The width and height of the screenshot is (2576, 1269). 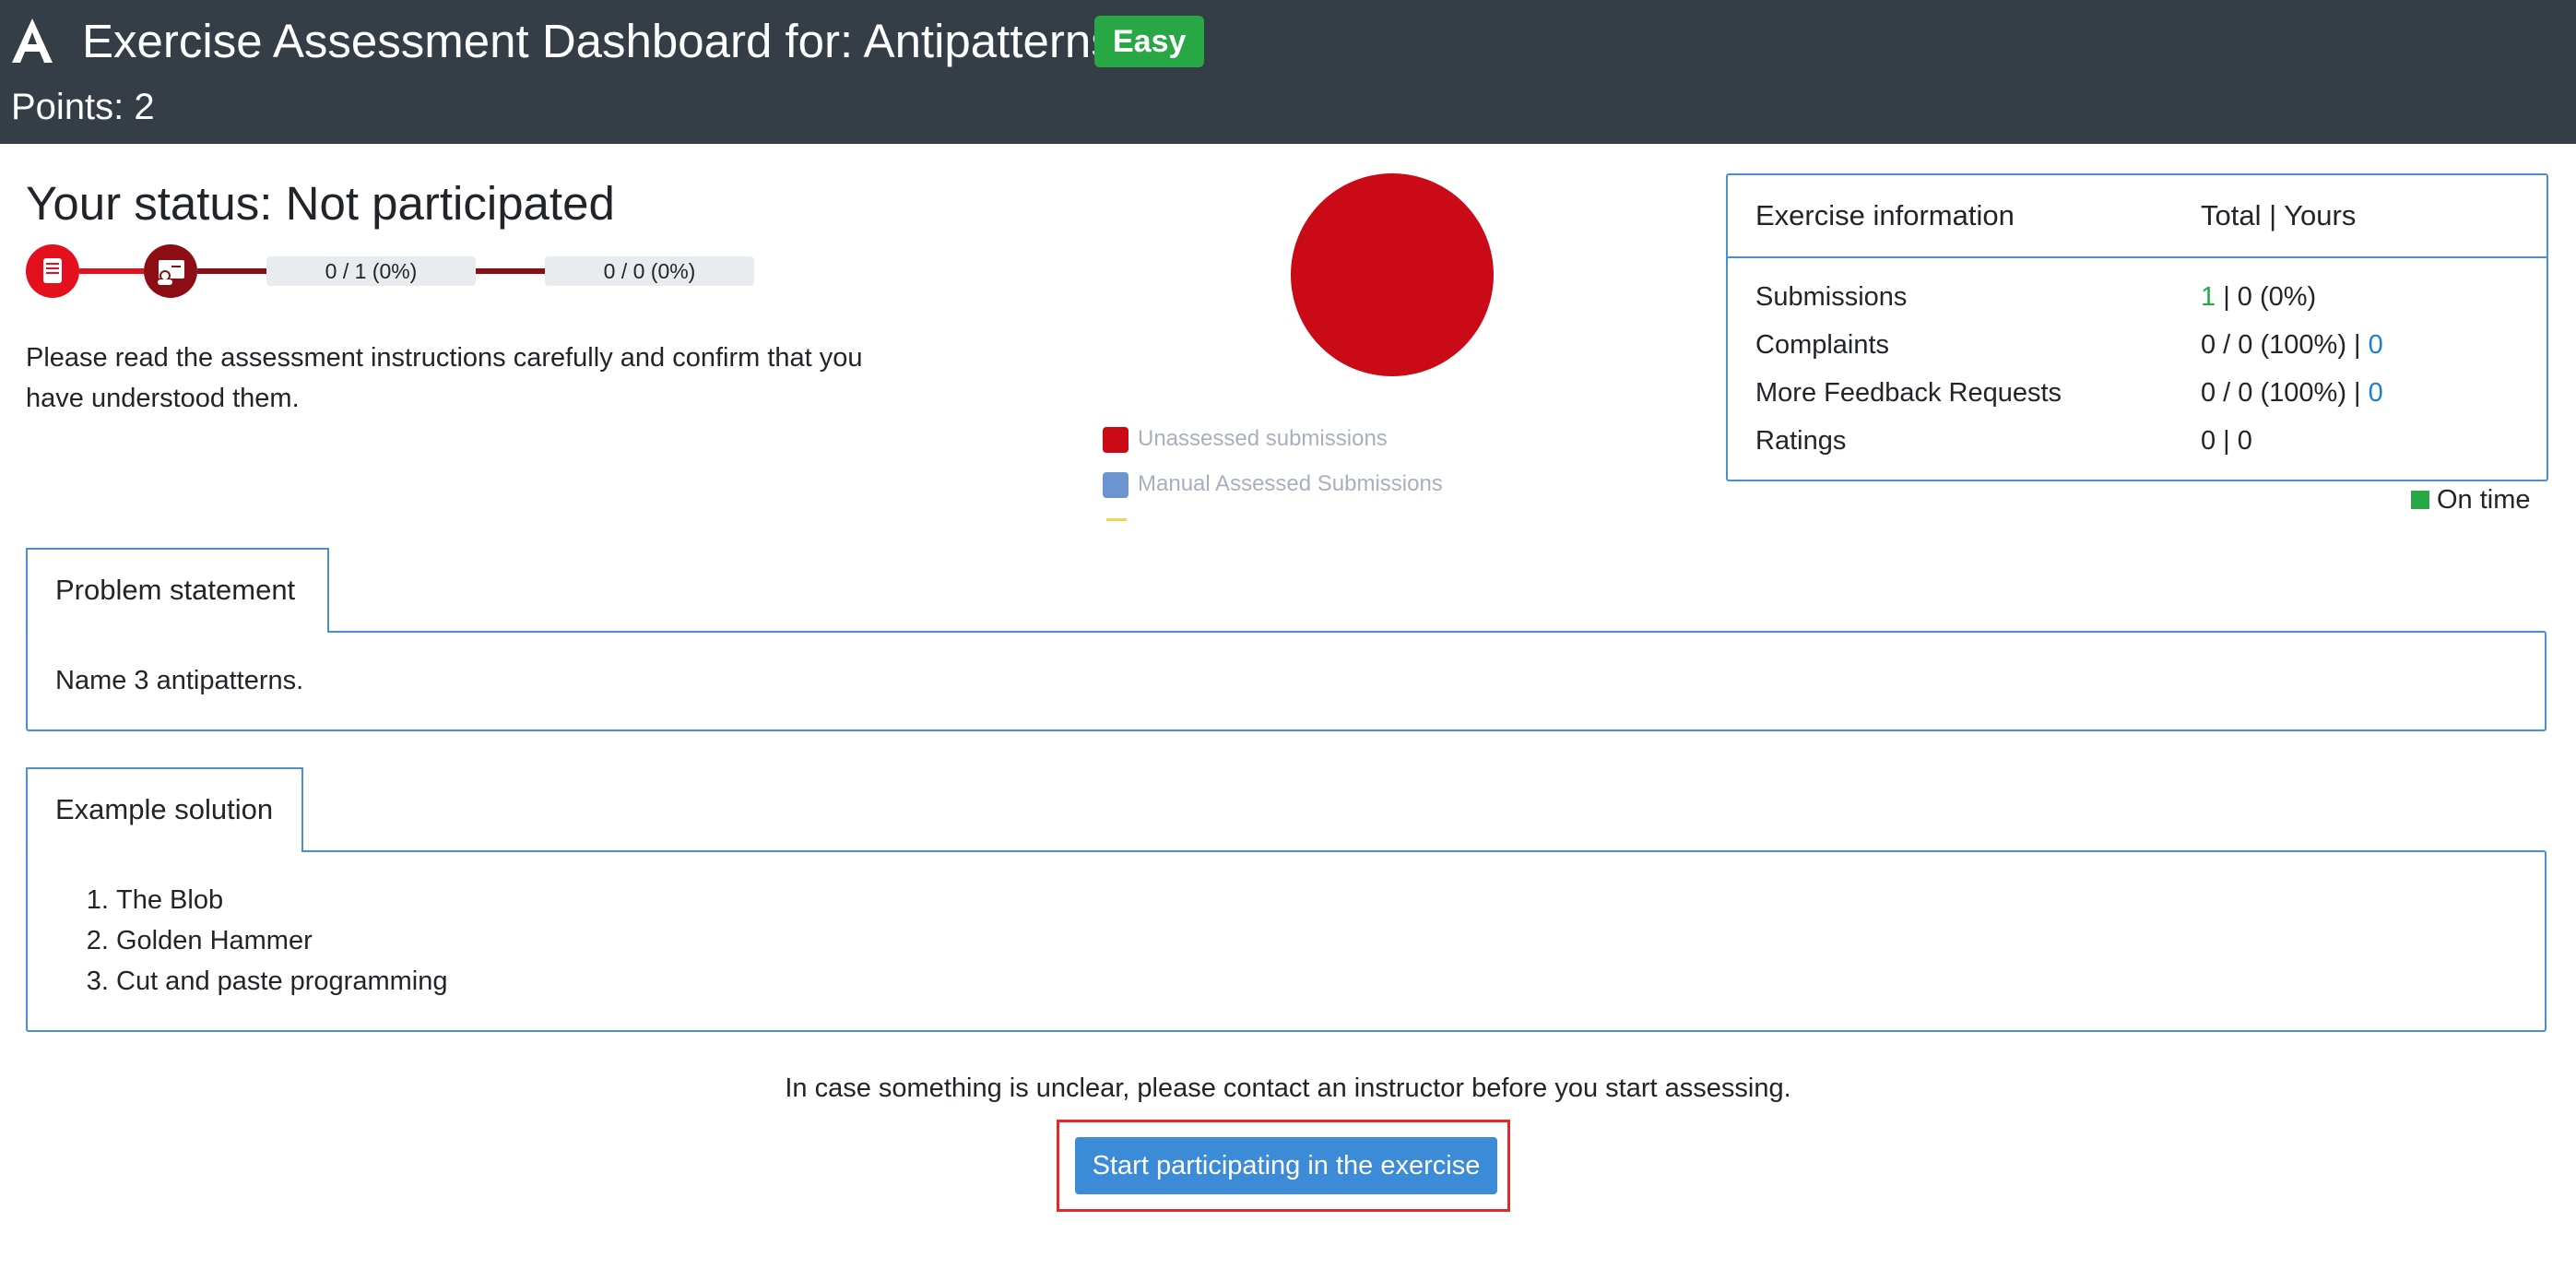 What do you see at coordinates (1908, 393) in the screenshot?
I see `info-label-more-feedback: More Feedback Requests` at bounding box center [1908, 393].